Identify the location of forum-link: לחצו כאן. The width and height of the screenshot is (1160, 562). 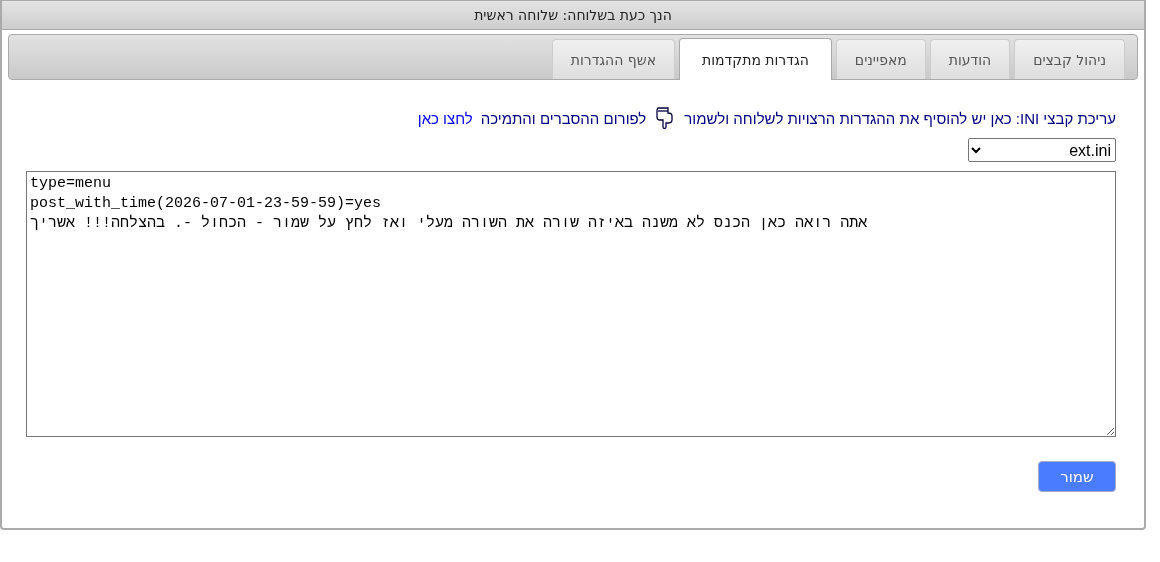
(445, 118).